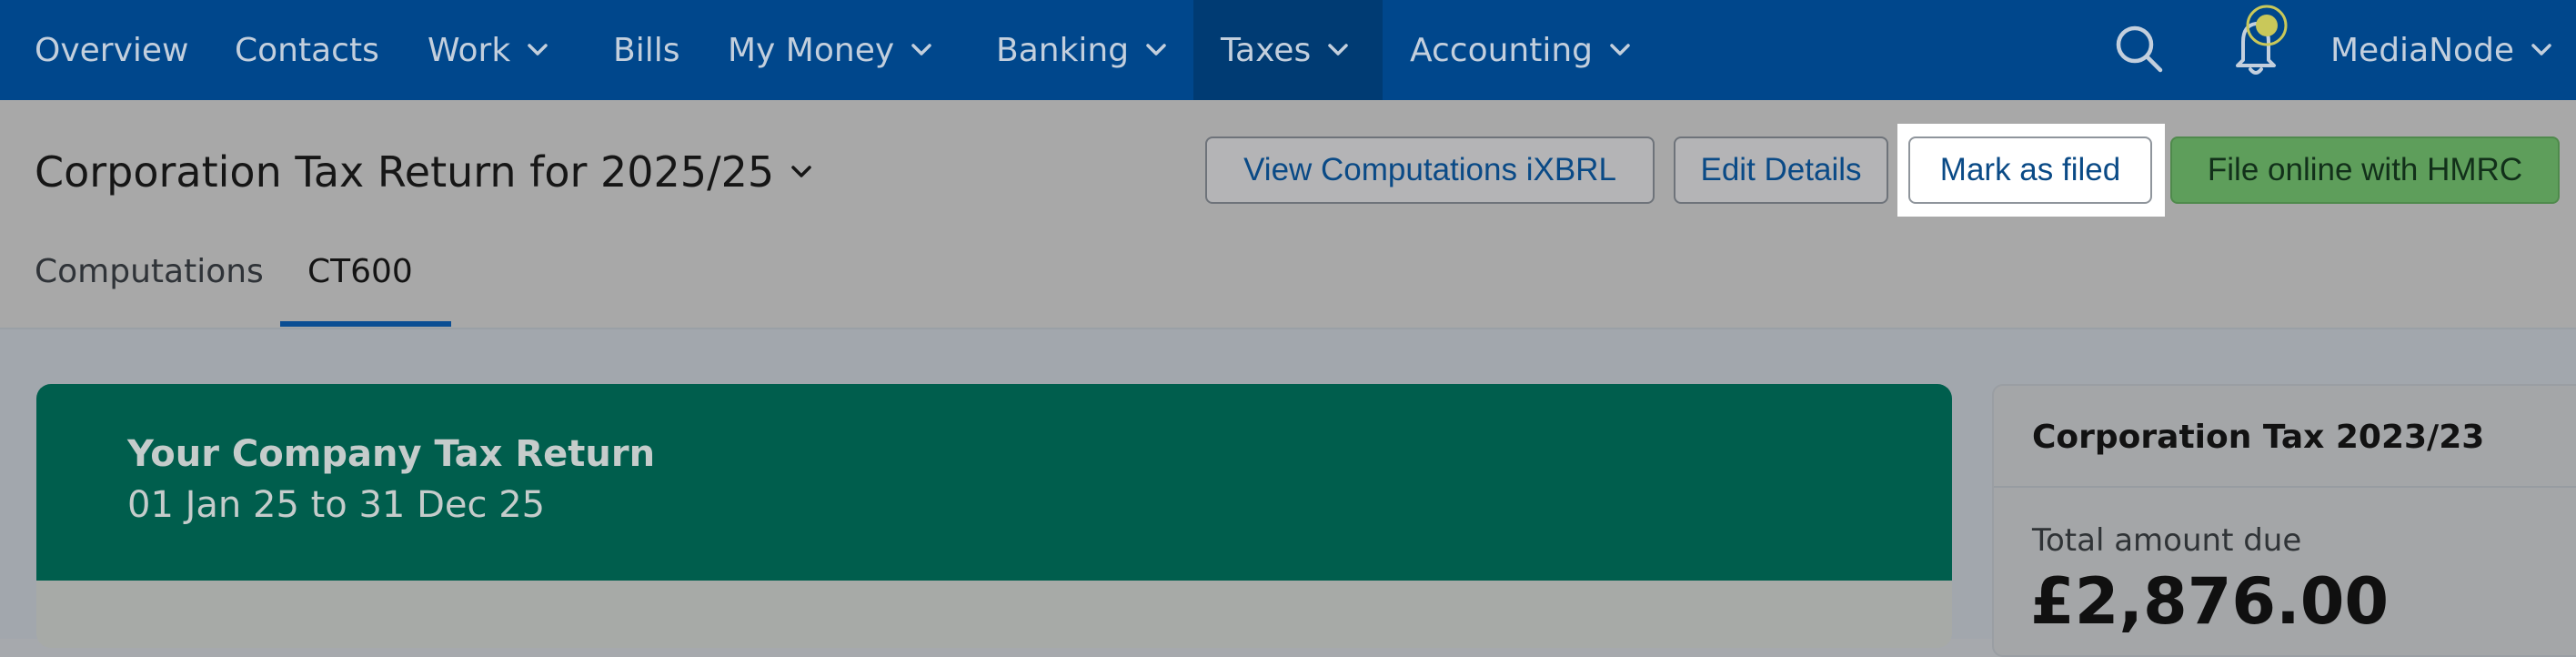 This screenshot has width=2576, height=657. Describe the element at coordinates (2422, 50) in the screenshot. I see `company-name: MediaNode` at that location.